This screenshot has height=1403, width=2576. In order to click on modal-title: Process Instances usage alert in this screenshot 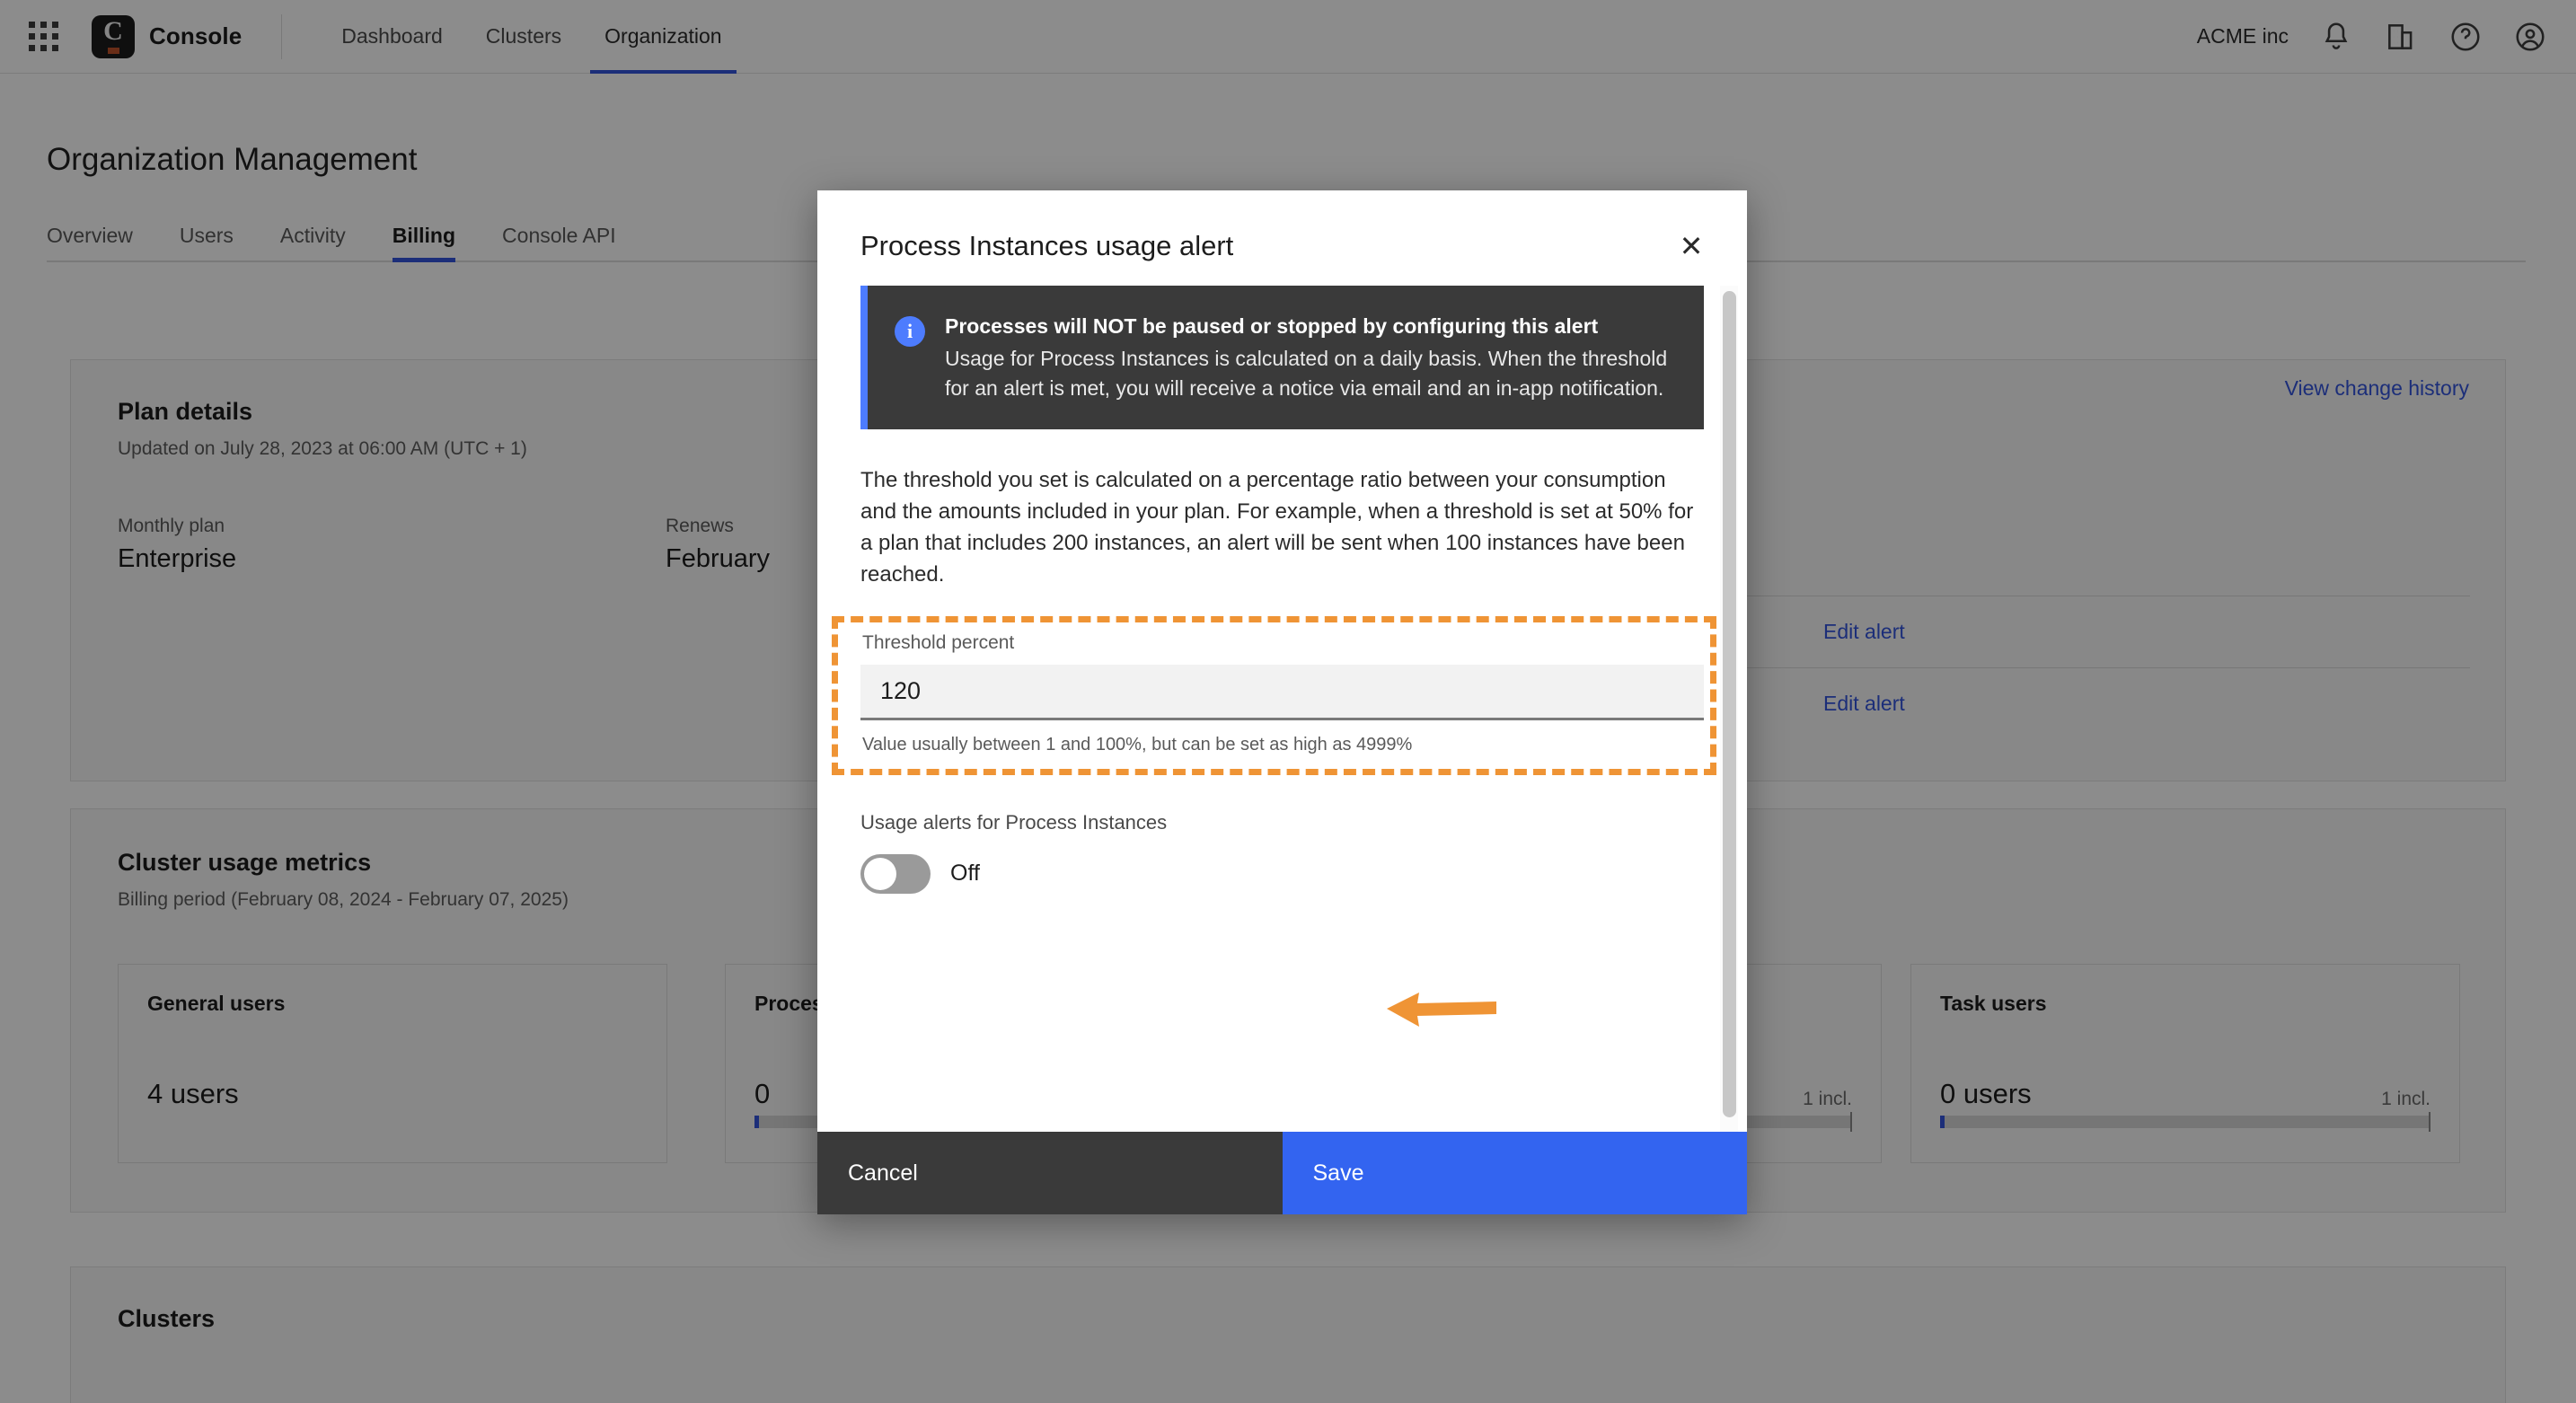, I will do `click(1047, 245)`.